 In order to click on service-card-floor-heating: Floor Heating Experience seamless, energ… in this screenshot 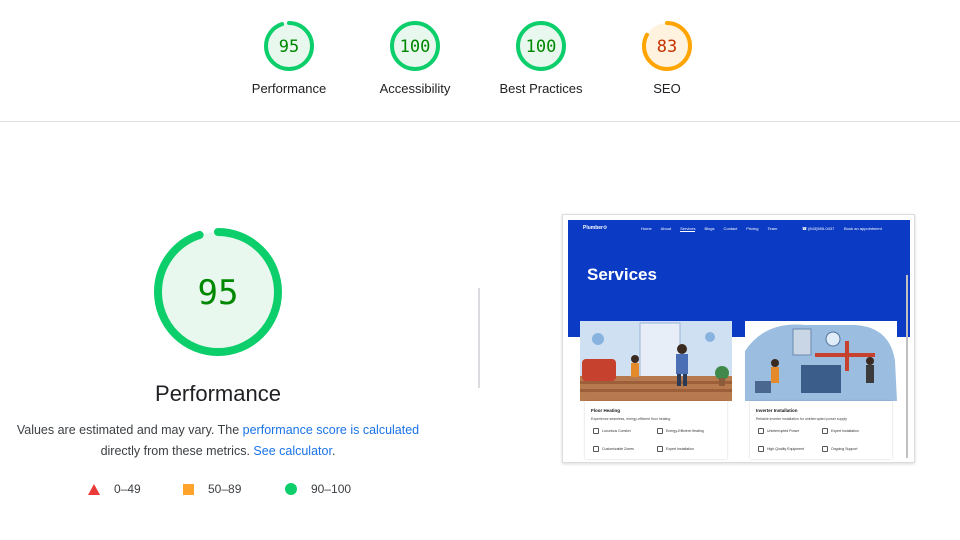, I will do `click(656, 390)`.